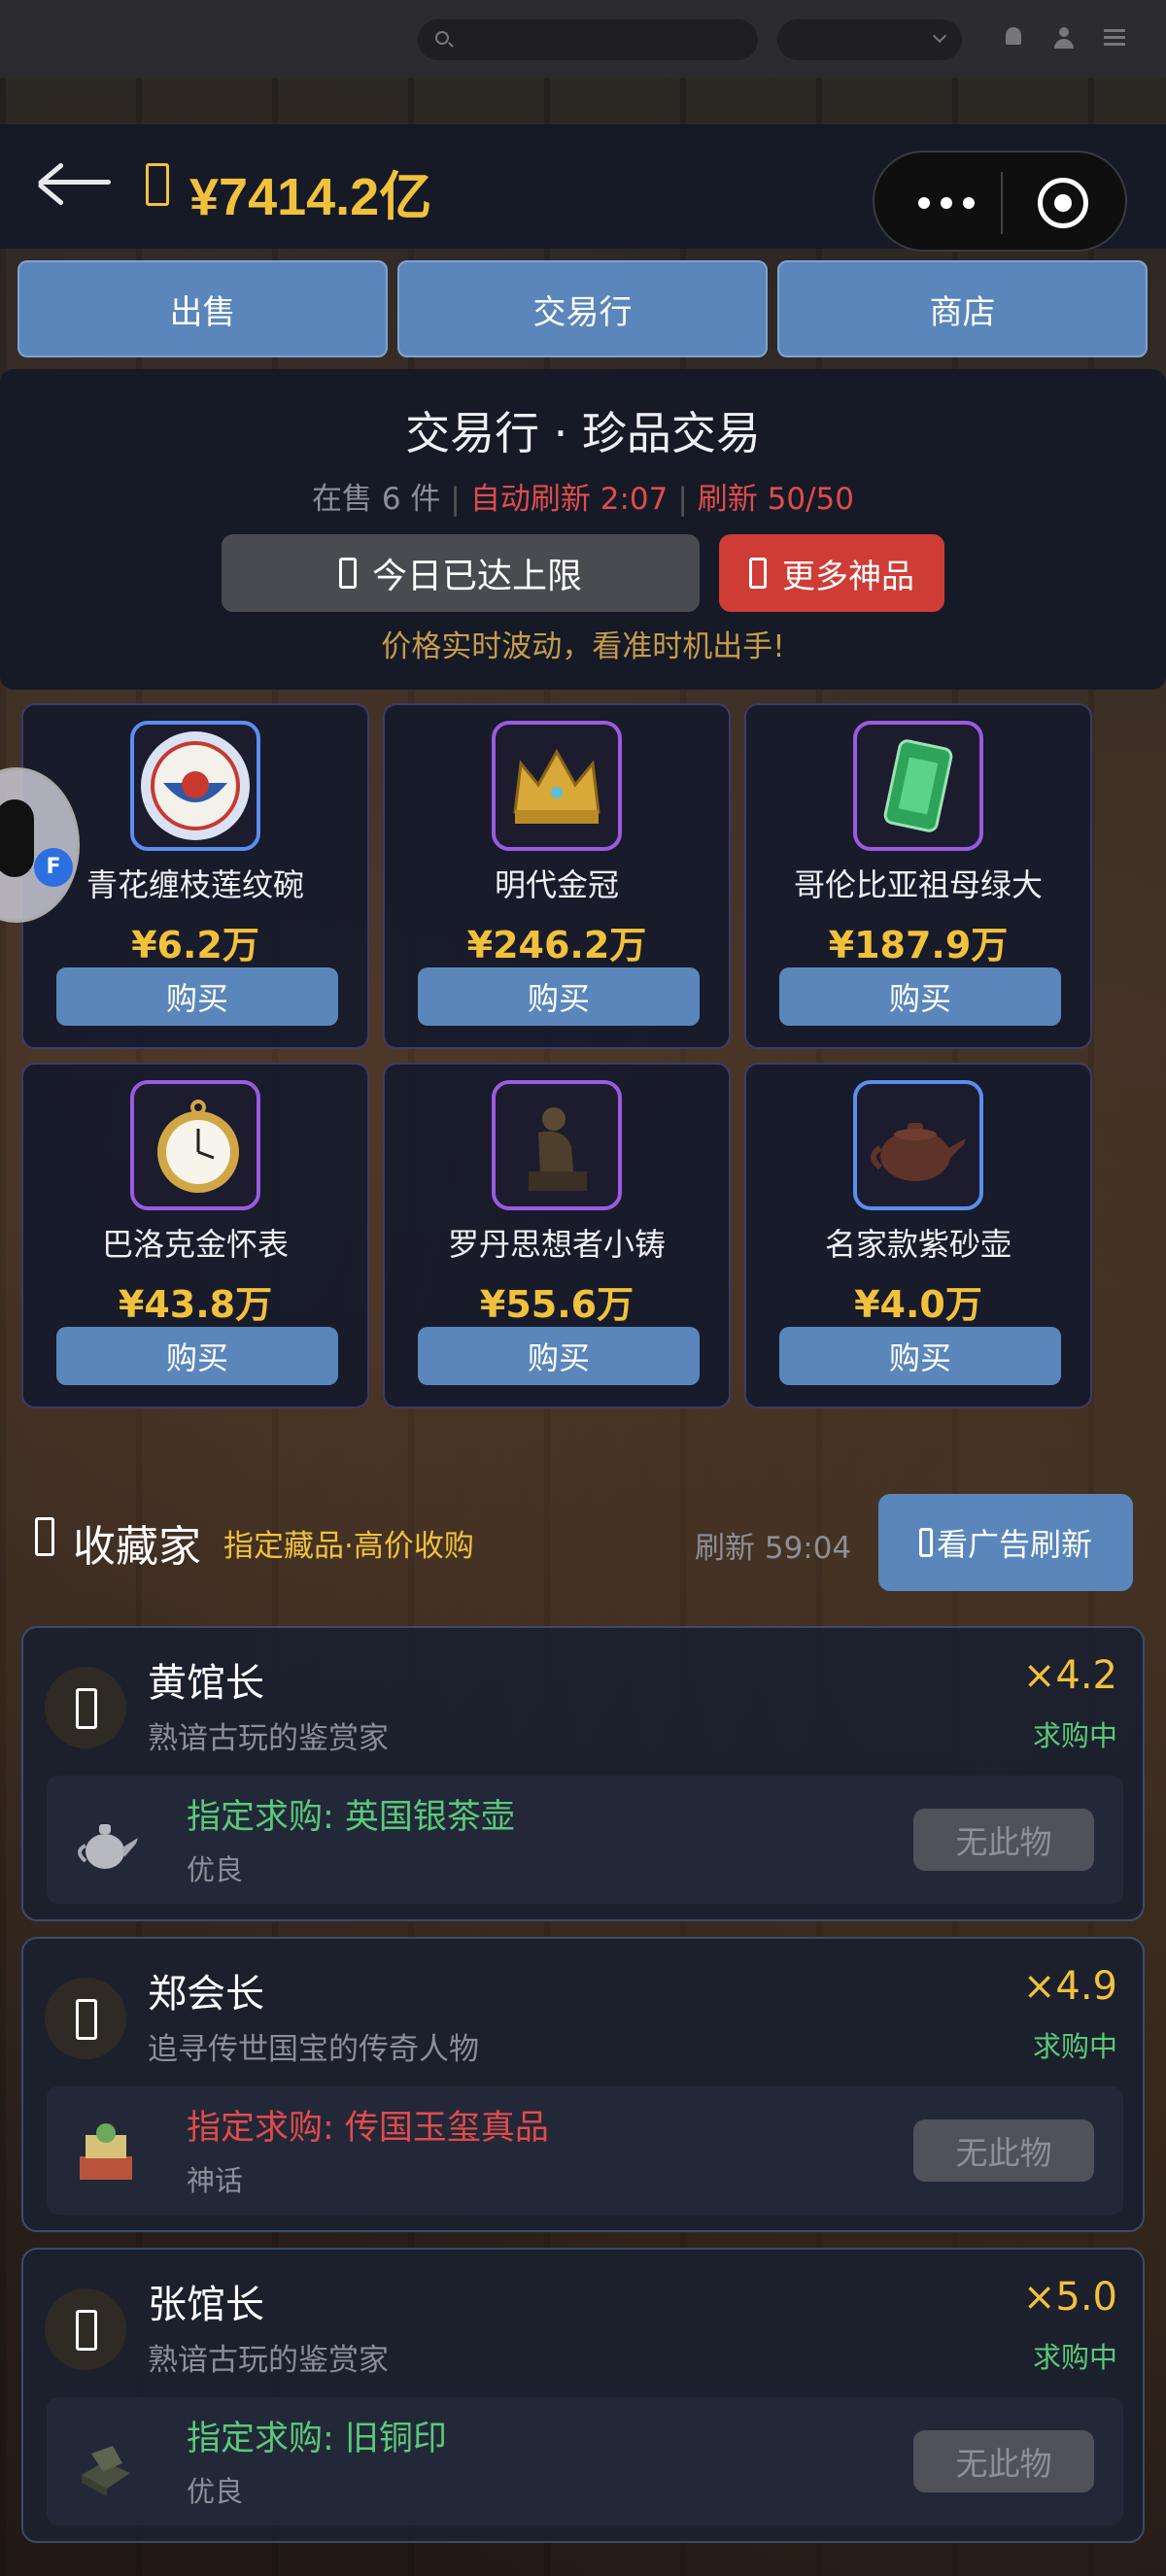 Image resolution: width=1166 pixels, height=2576 pixels. I want to click on more-dots-icon, so click(952, 203).